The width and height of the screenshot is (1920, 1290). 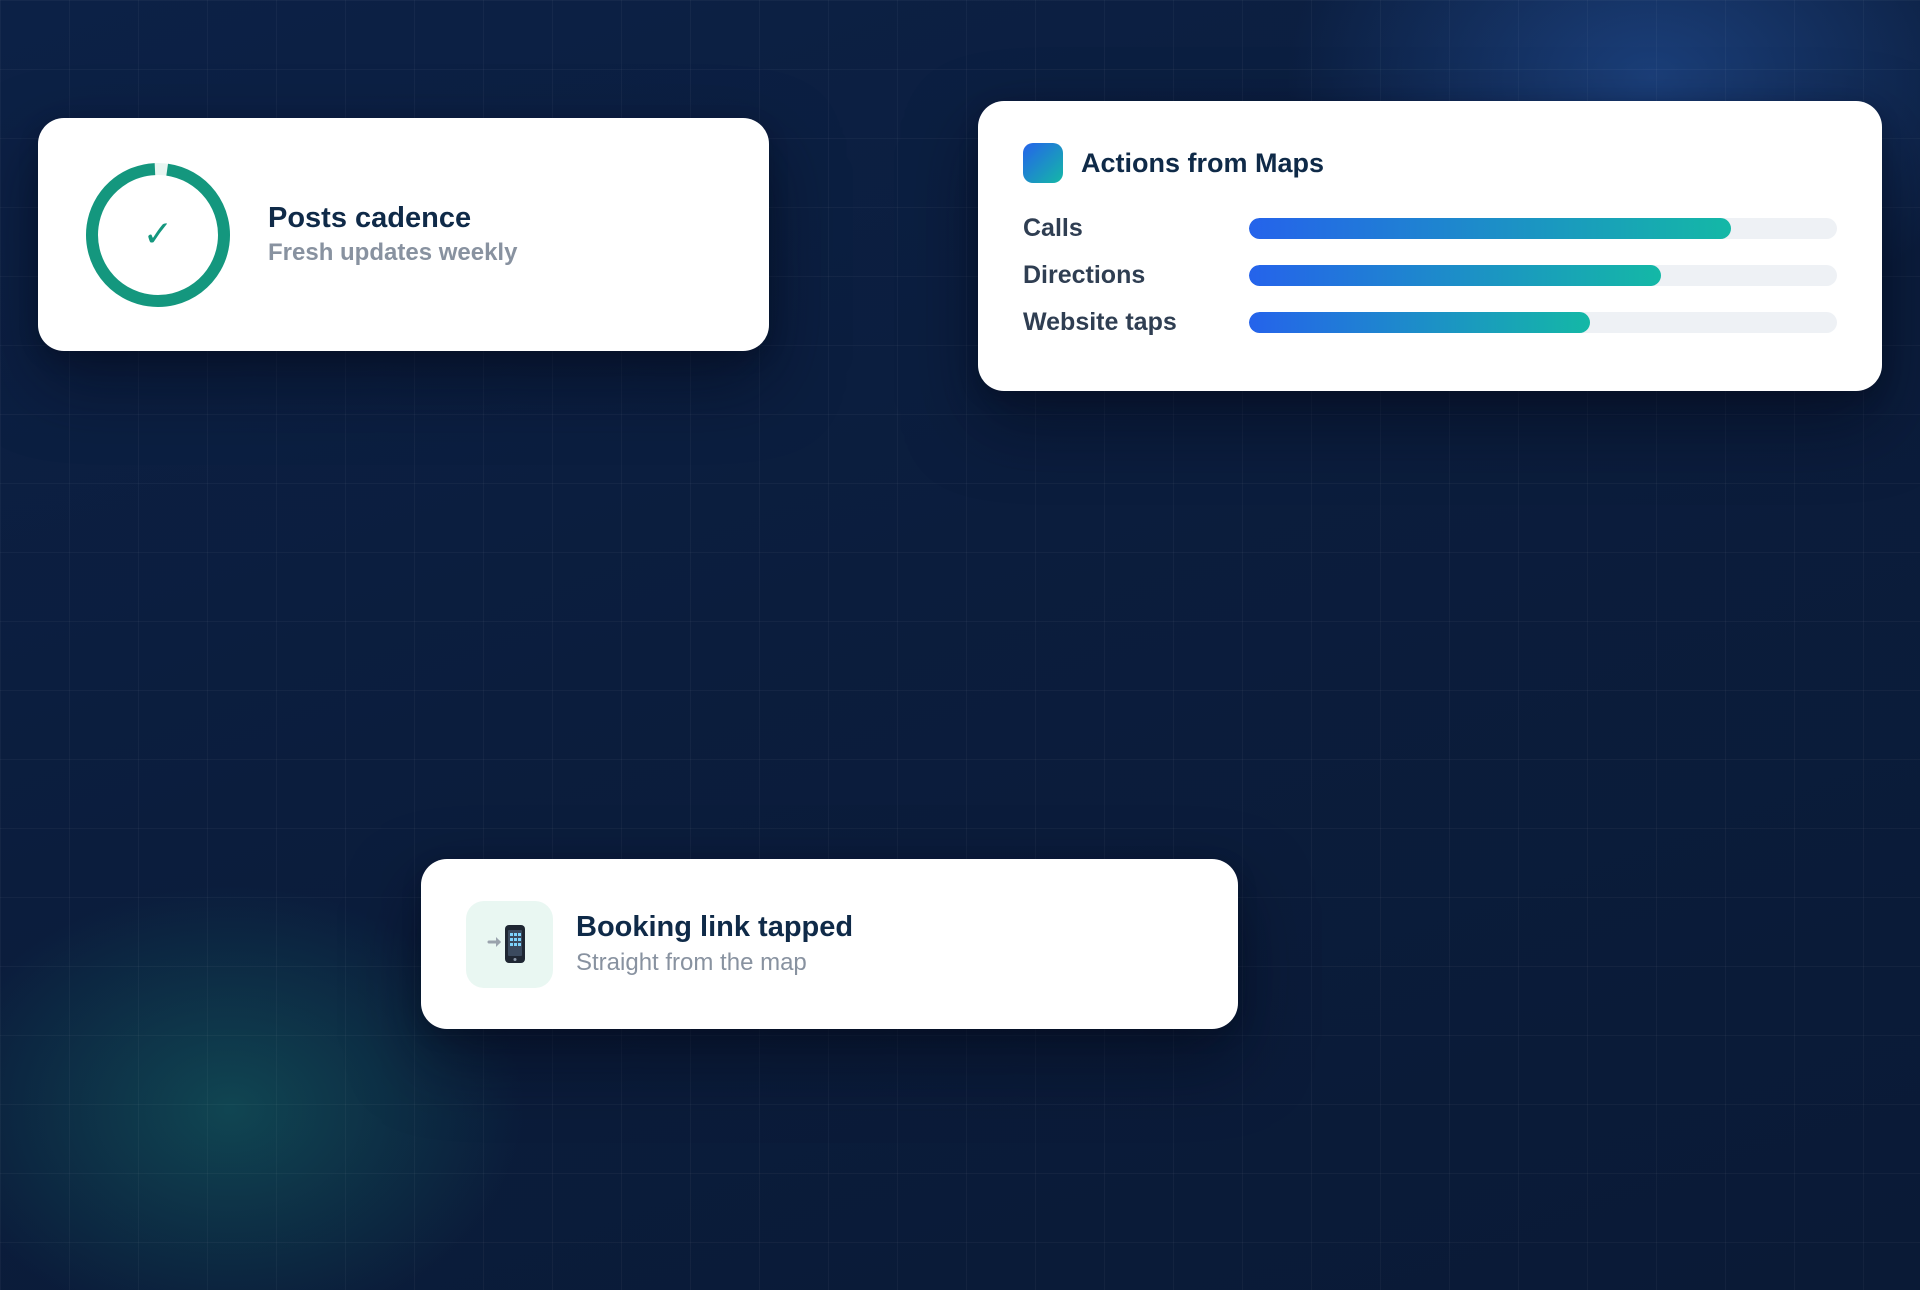 What do you see at coordinates (715, 927) in the screenshot?
I see `booking-title: Booking link tapped` at bounding box center [715, 927].